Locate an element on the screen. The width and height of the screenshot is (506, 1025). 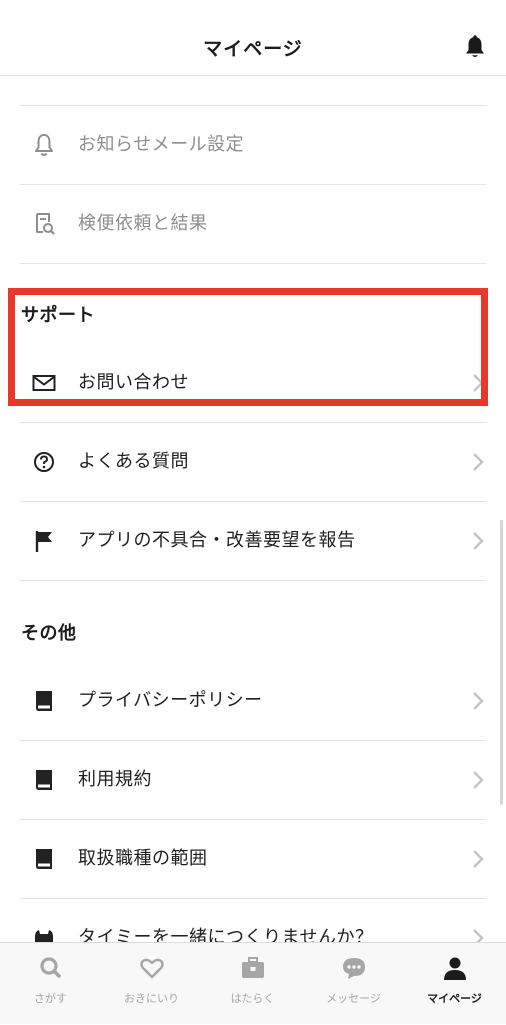
app-header: マイページ is located at coordinates (253, 38).